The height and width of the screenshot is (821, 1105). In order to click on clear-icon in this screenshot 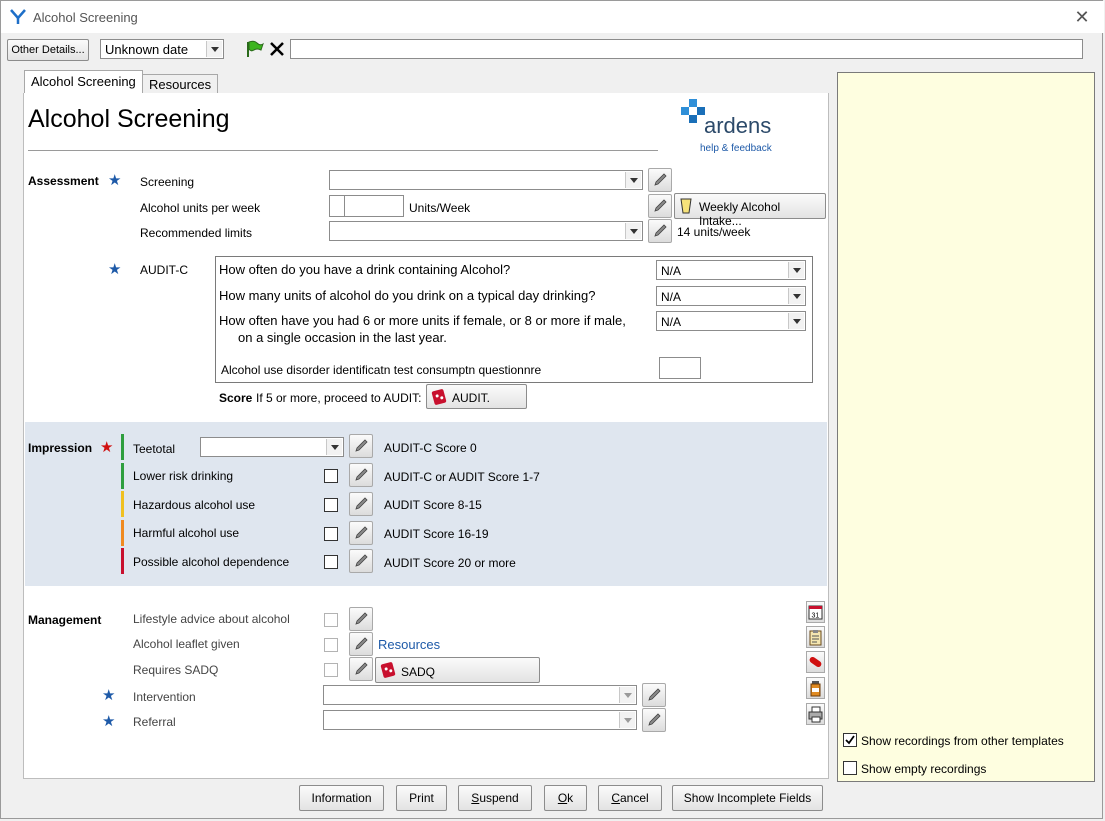, I will do `click(277, 49)`.